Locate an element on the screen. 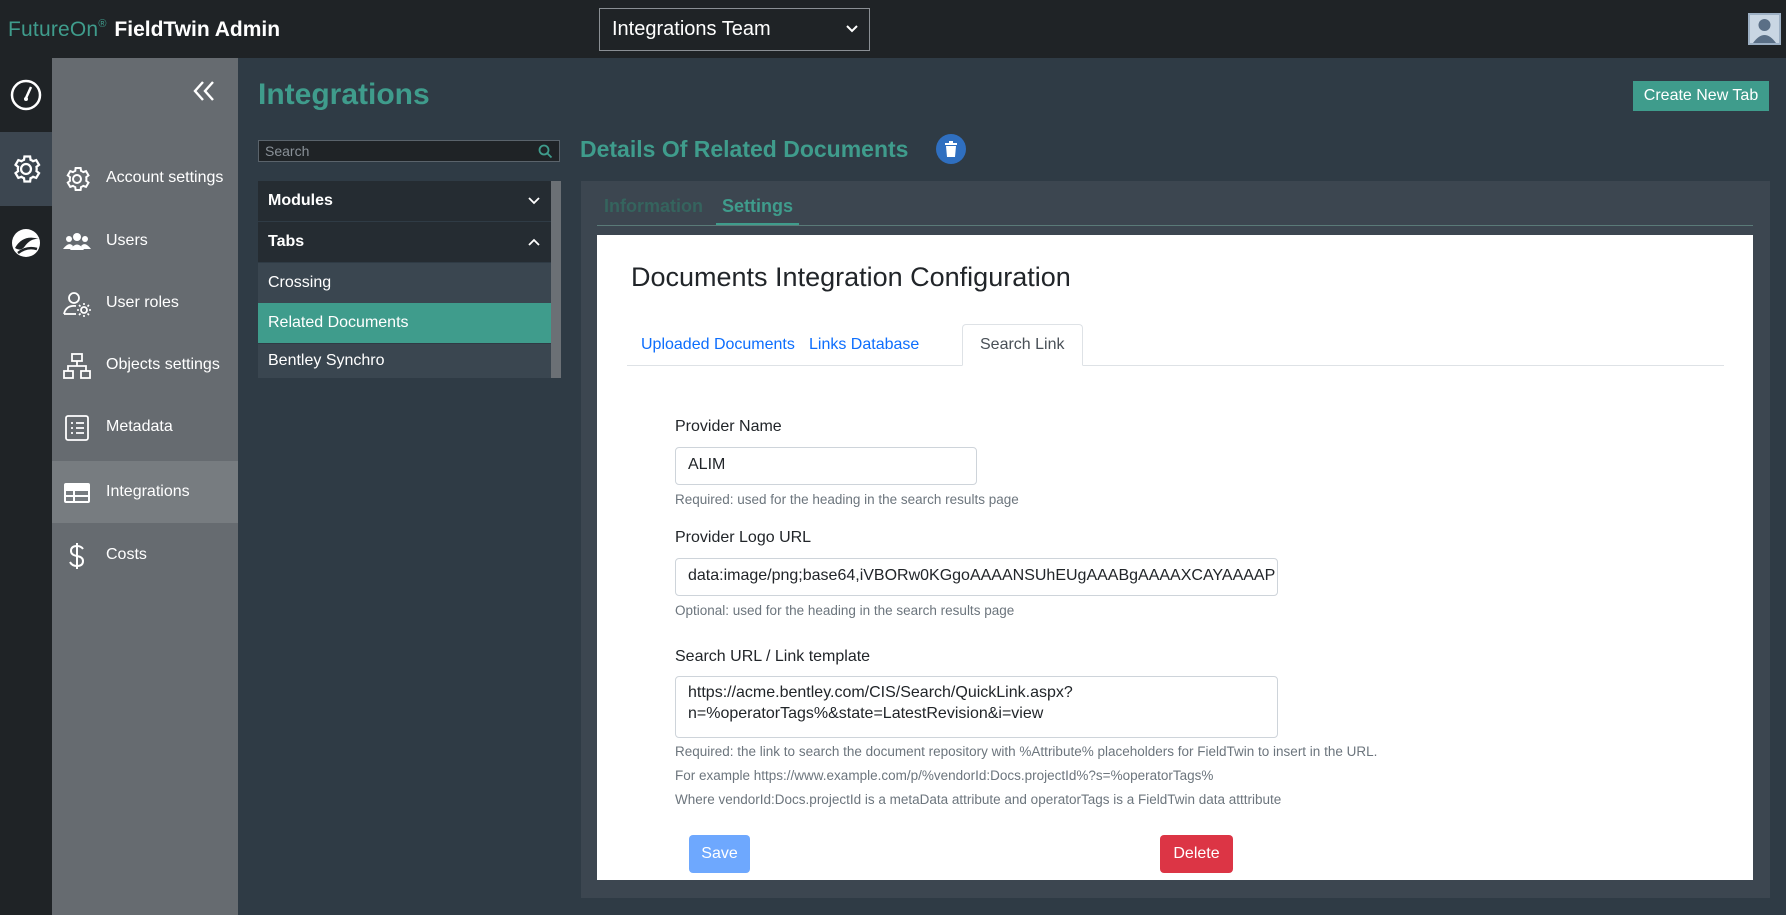 Image resolution: width=1786 pixels, height=915 pixels. sidebar-item-label: Objects settings is located at coordinates (163, 364).